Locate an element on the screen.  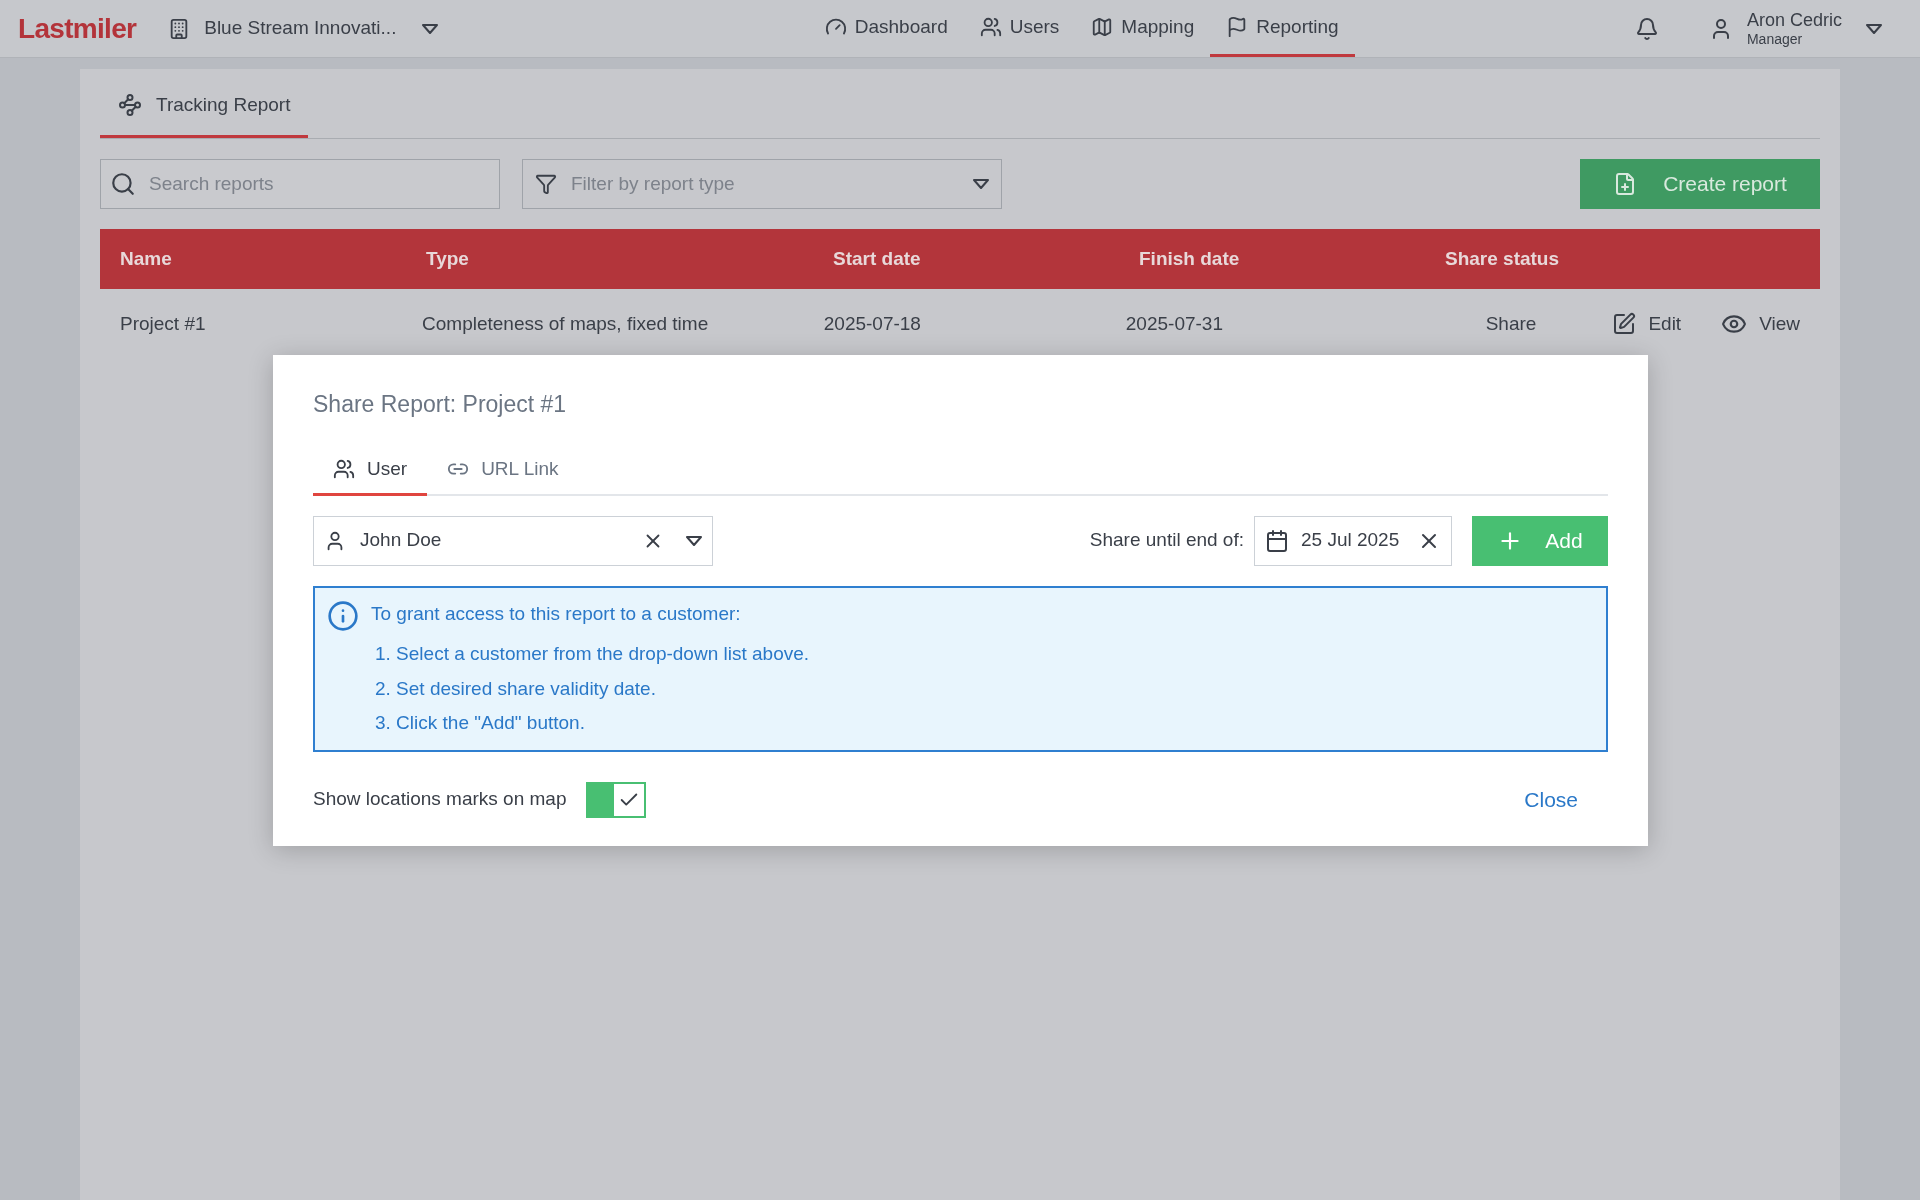
column-header: Type is located at coordinates (448, 258).